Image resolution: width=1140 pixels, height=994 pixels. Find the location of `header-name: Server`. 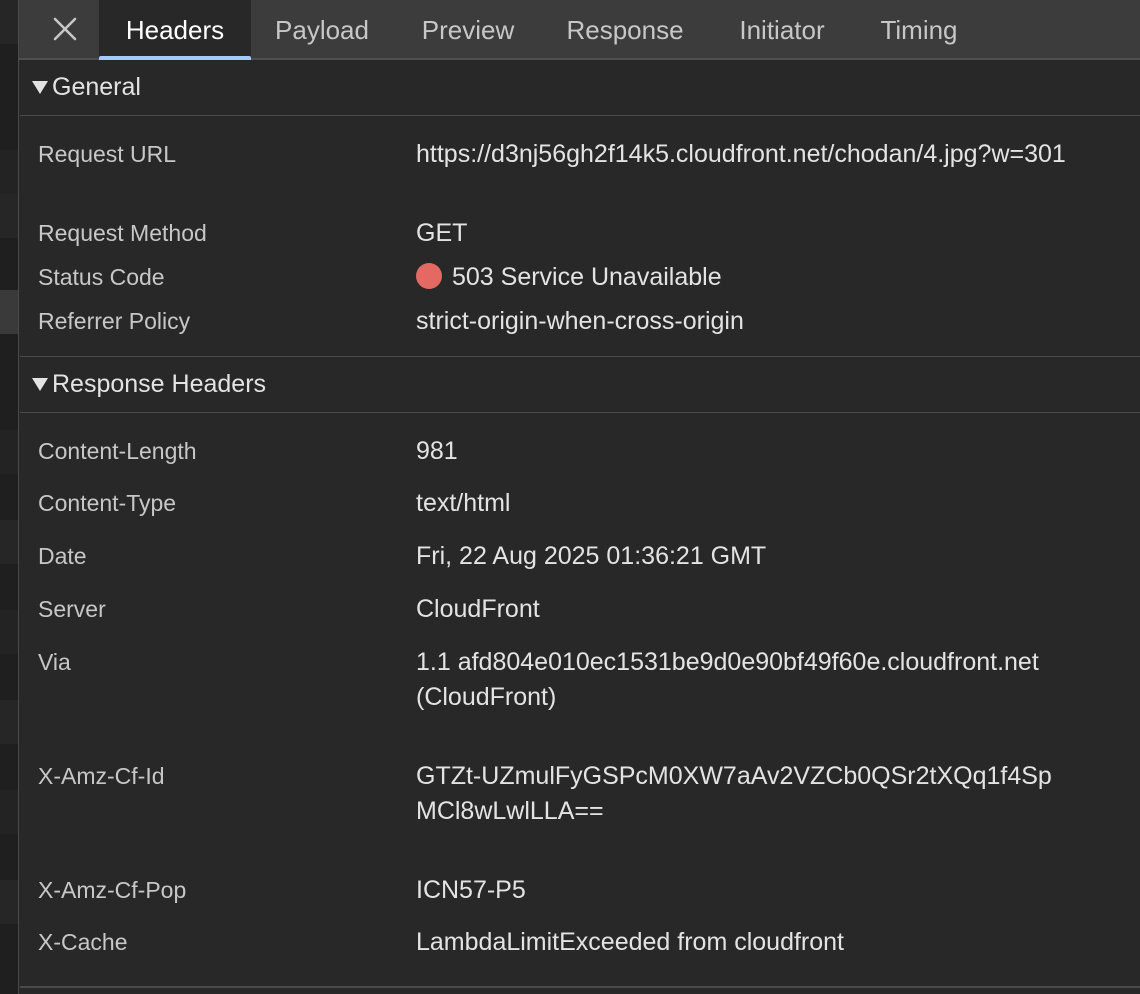

header-name: Server is located at coordinates (72, 609).